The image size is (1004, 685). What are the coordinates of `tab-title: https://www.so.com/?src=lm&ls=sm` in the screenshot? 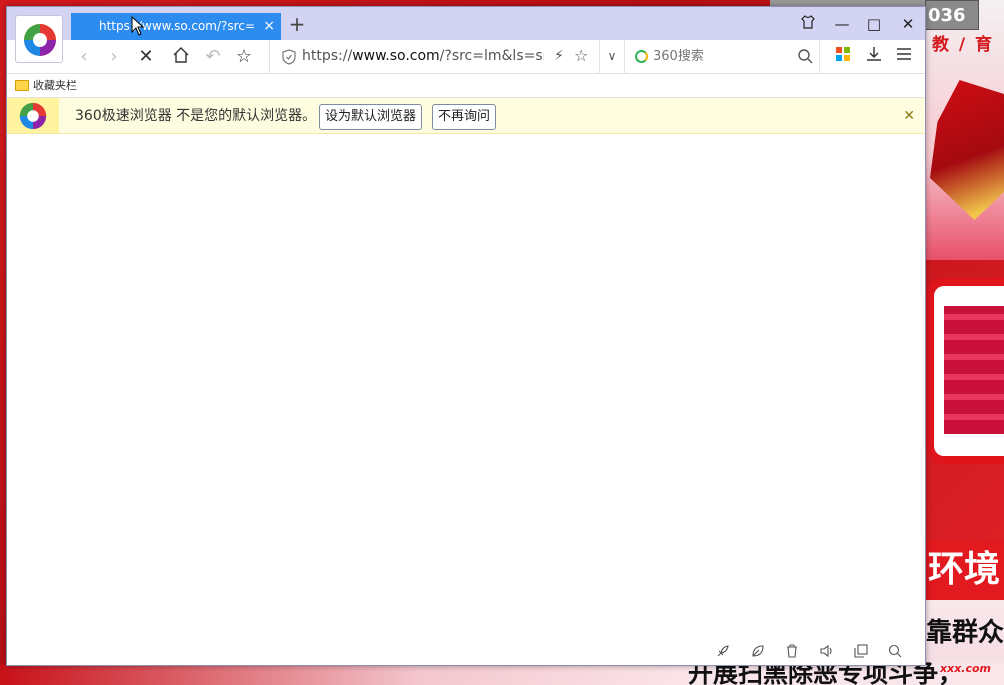 It's located at (177, 26).